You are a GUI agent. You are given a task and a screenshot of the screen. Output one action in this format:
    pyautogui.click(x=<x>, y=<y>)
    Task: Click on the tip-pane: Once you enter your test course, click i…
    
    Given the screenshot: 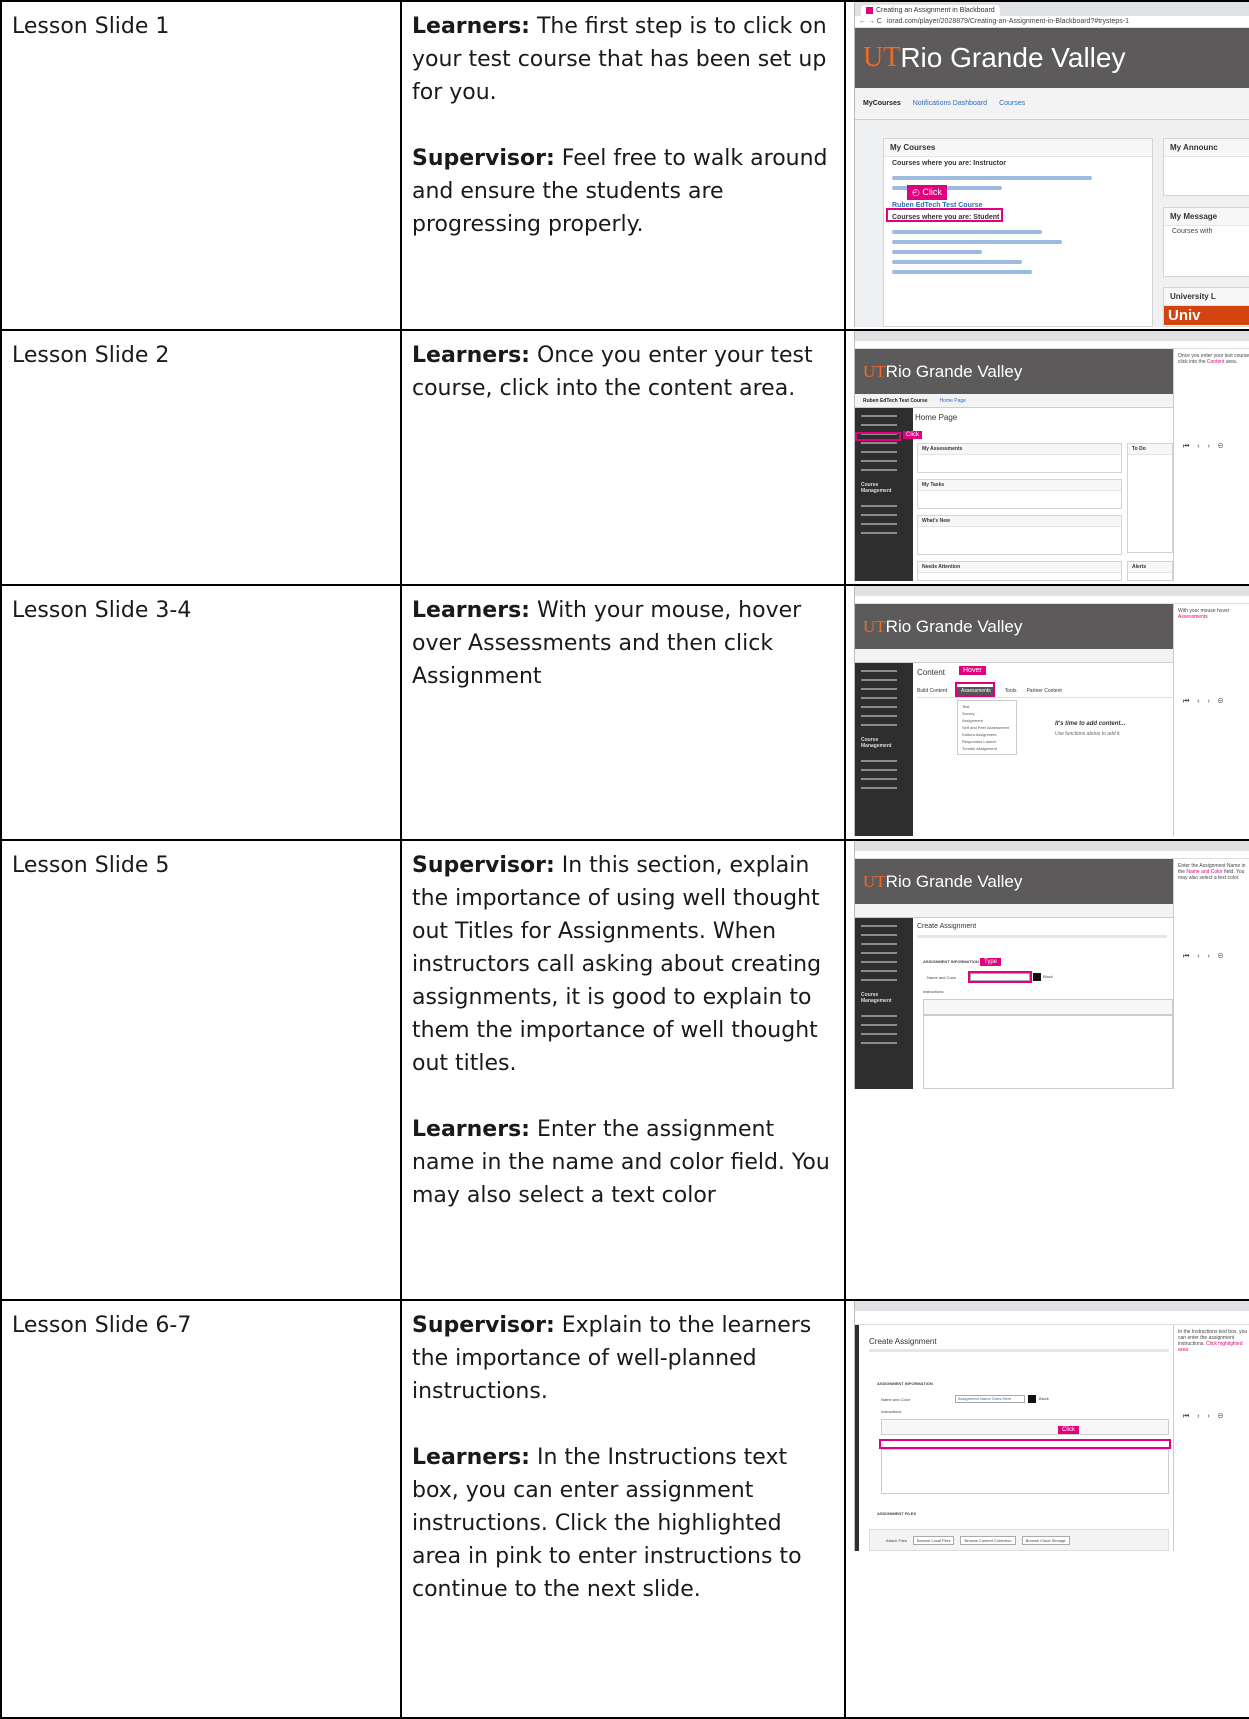 What is the action you would take?
    pyautogui.click(x=1211, y=465)
    